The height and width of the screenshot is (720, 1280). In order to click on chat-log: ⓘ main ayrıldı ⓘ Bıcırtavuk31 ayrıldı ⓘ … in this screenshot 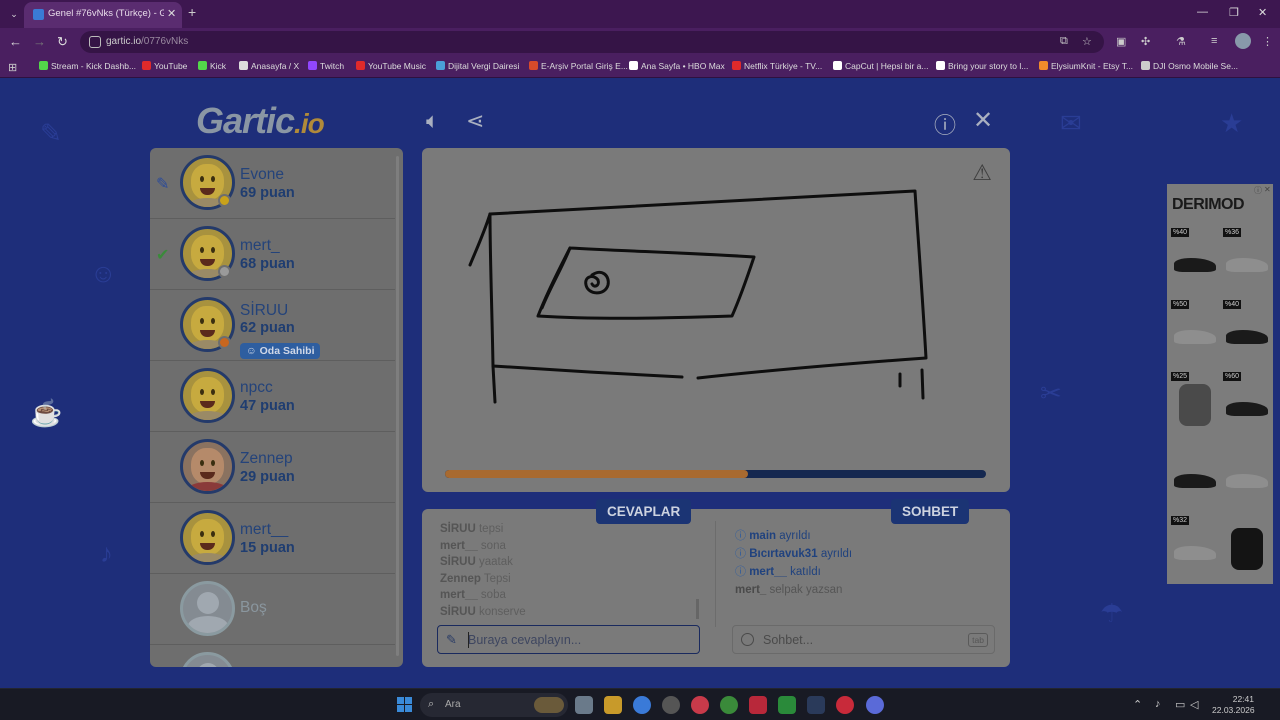, I will do `click(870, 563)`.